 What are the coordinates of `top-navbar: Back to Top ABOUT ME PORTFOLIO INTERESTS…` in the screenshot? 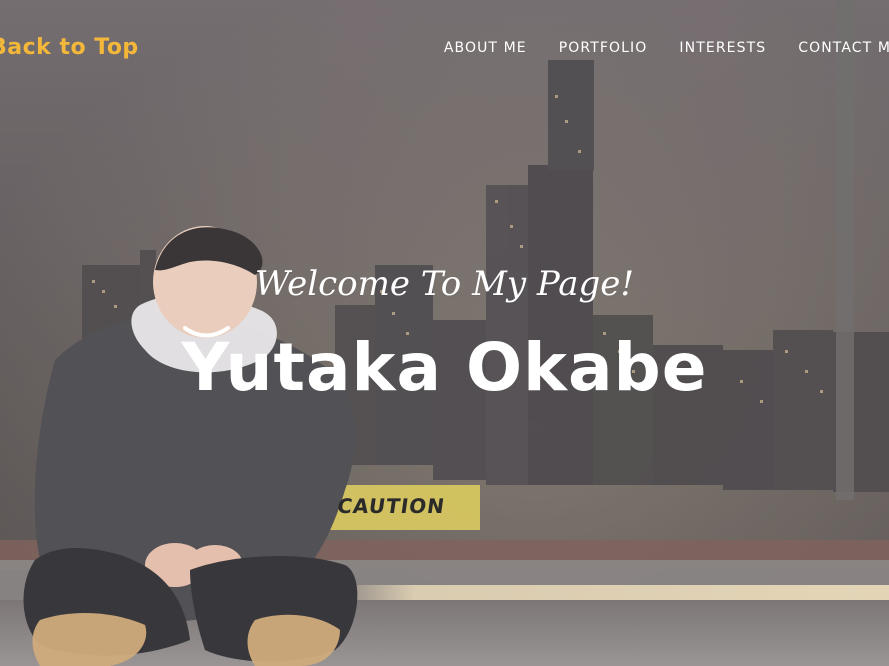 It's located at (444, 47).